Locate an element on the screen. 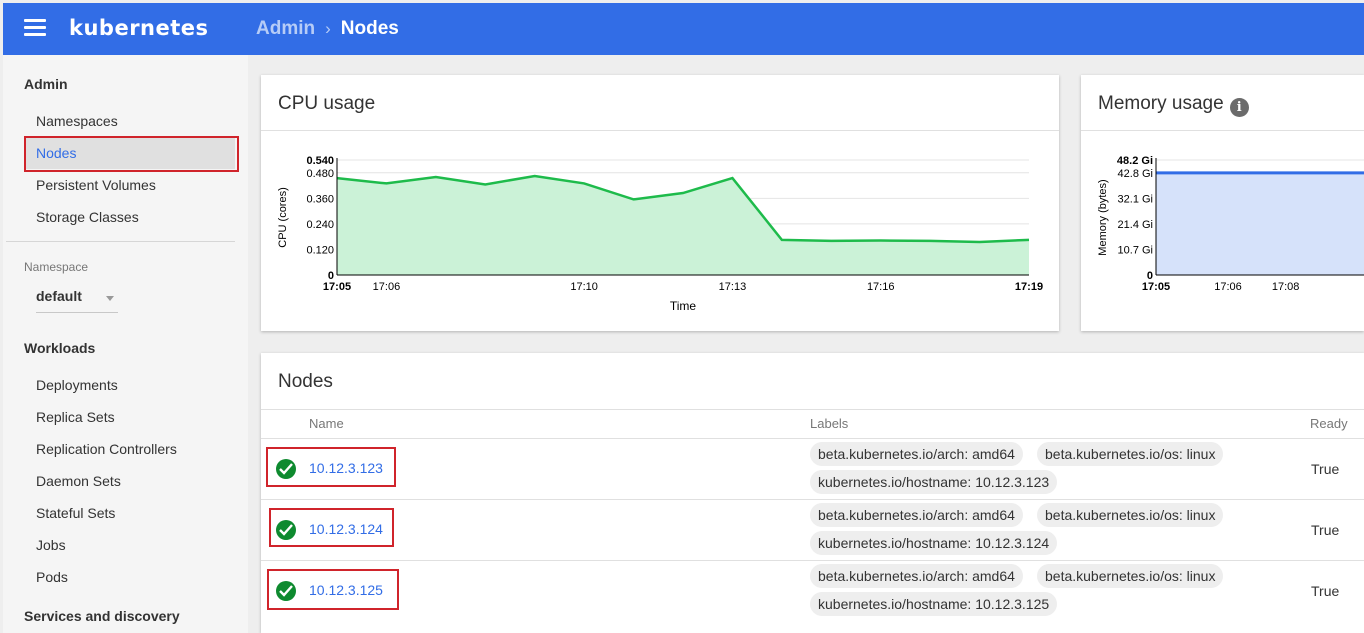 Image resolution: width=1364 pixels, height=633 pixels. x-tick-label: 17:10 is located at coordinates (584, 287).